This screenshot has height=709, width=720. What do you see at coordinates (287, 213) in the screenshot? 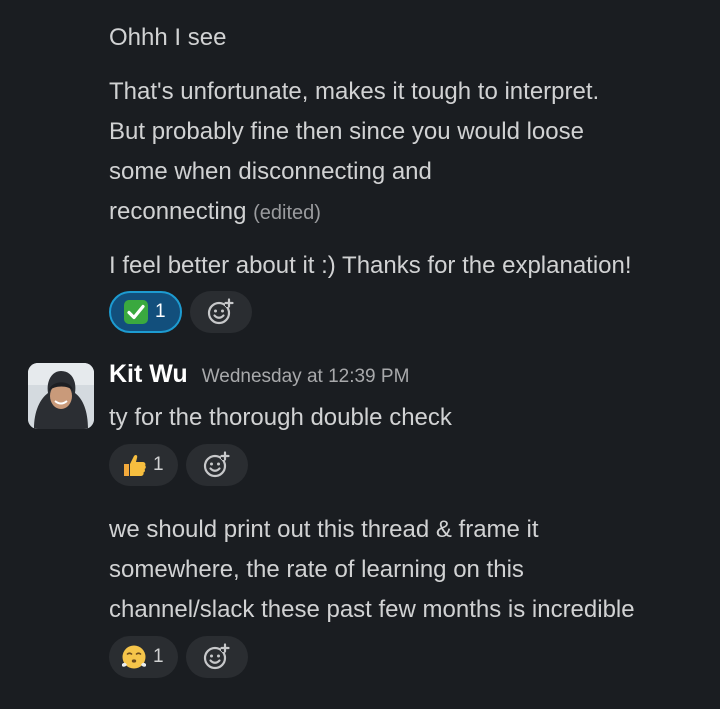
I see `edited-label: (edited)` at bounding box center [287, 213].